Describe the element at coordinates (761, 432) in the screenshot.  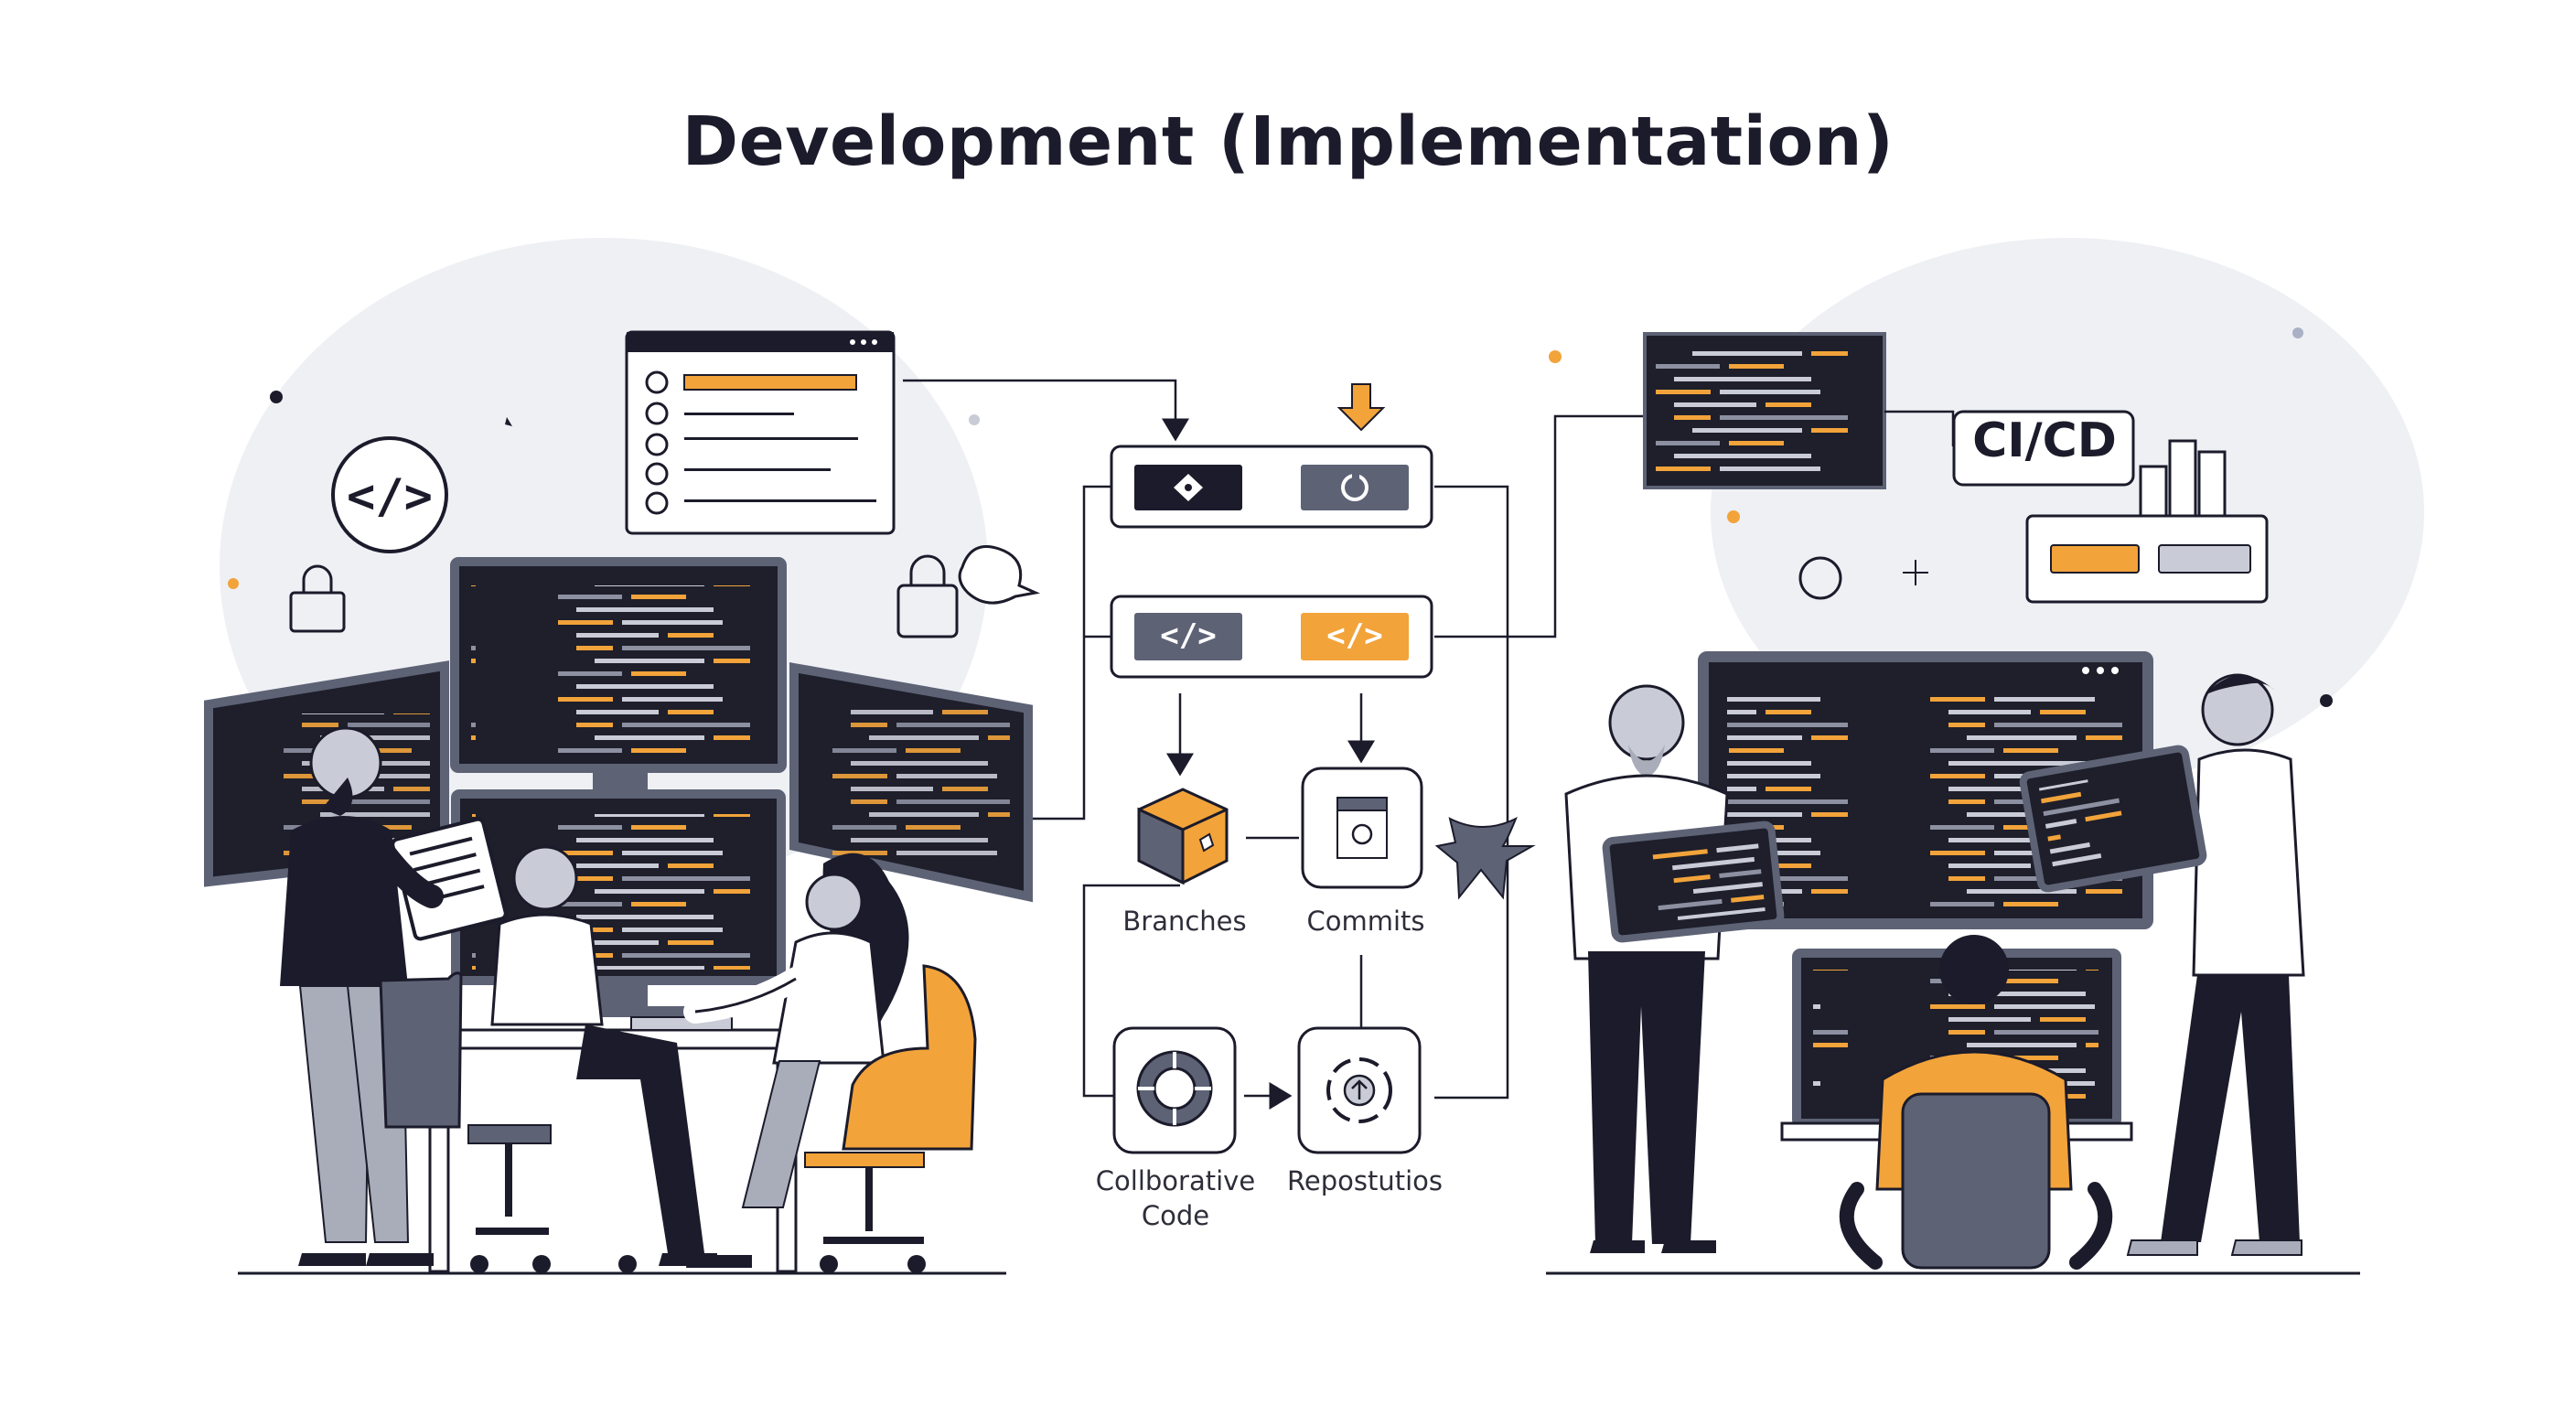
I see `checklist-window` at that location.